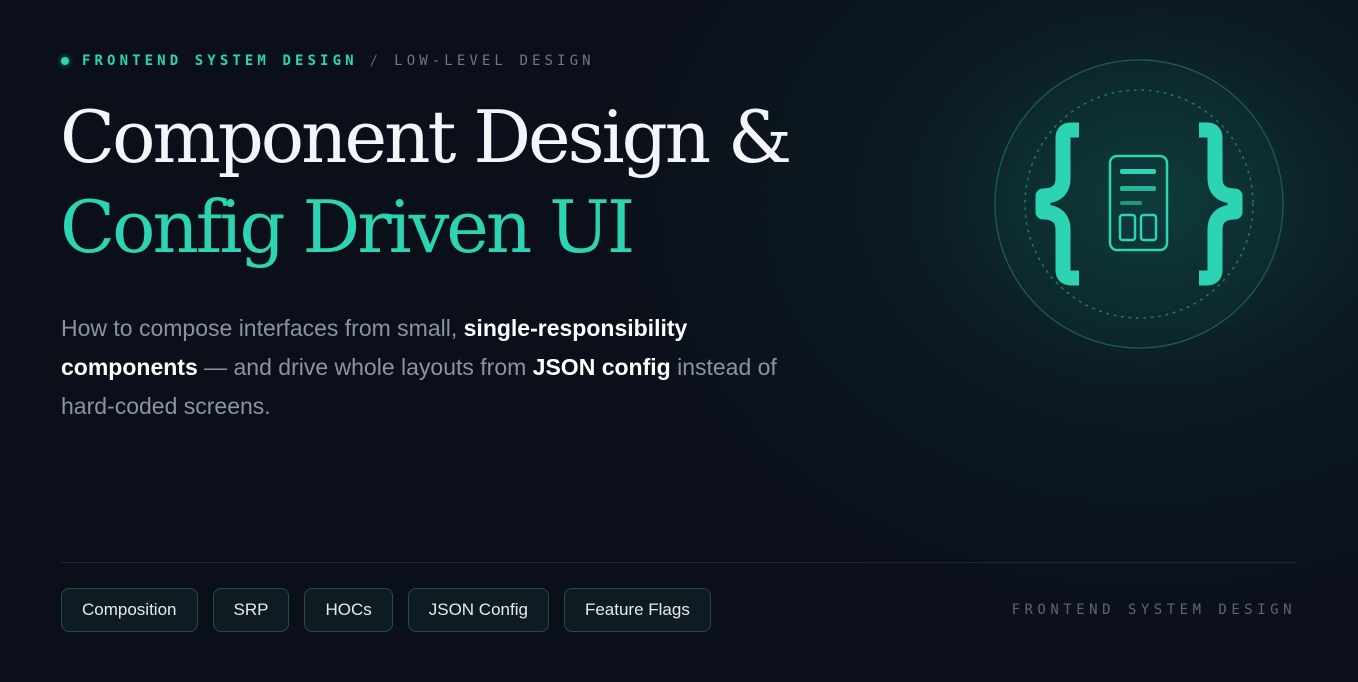 This screenshot has height=682, width=1358. What do you see at coordinates (347, 227) in the screenshot?
I see `title-line-2: Config Driven UI` at bounding box center [347, 227].